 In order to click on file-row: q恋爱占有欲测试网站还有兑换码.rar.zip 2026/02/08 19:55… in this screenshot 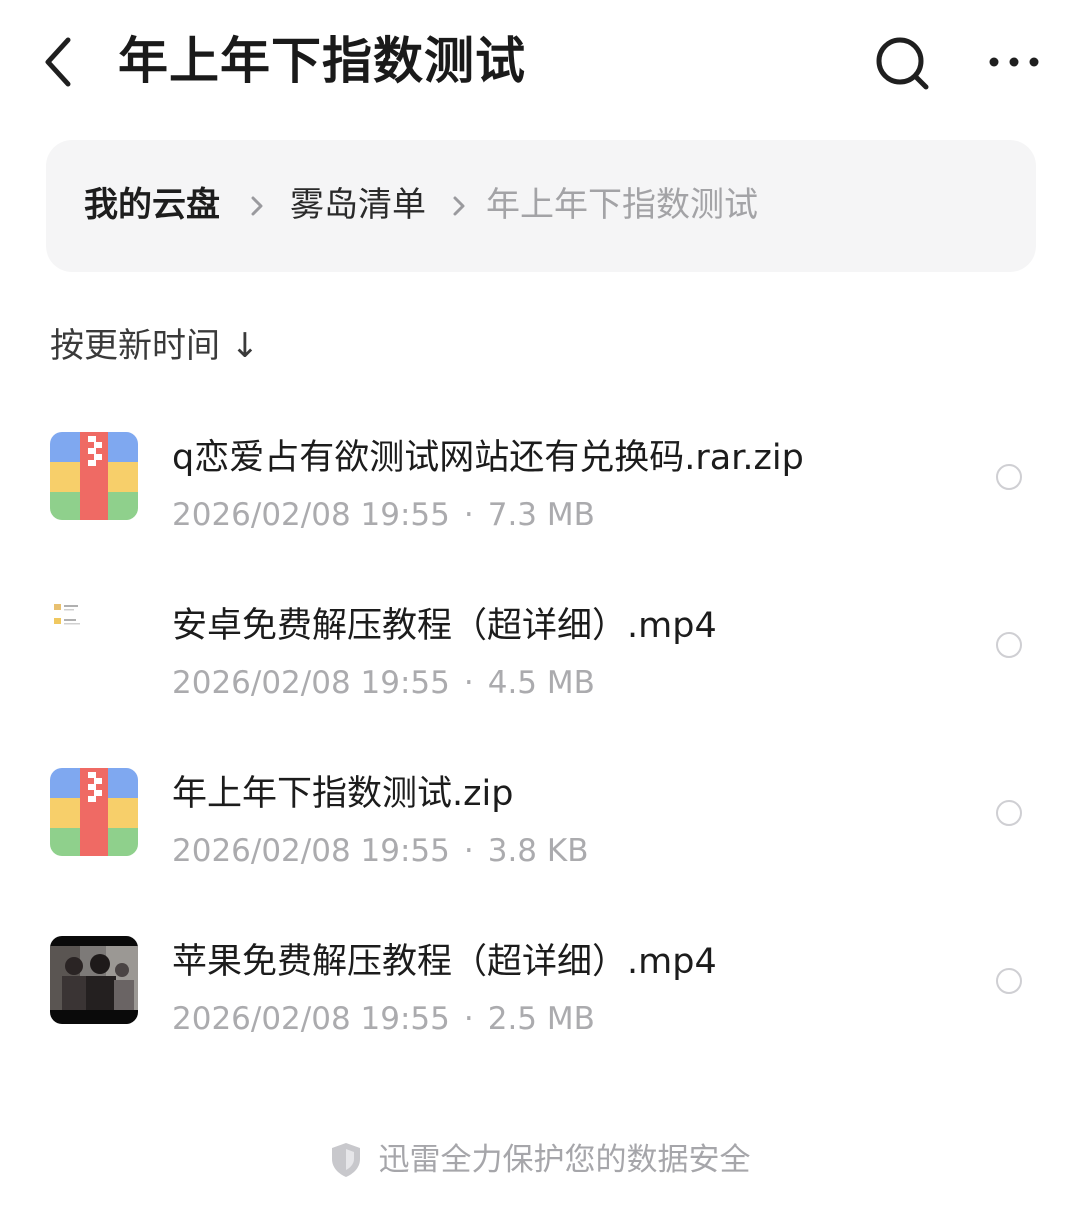, I will do `click(540, 480)`.